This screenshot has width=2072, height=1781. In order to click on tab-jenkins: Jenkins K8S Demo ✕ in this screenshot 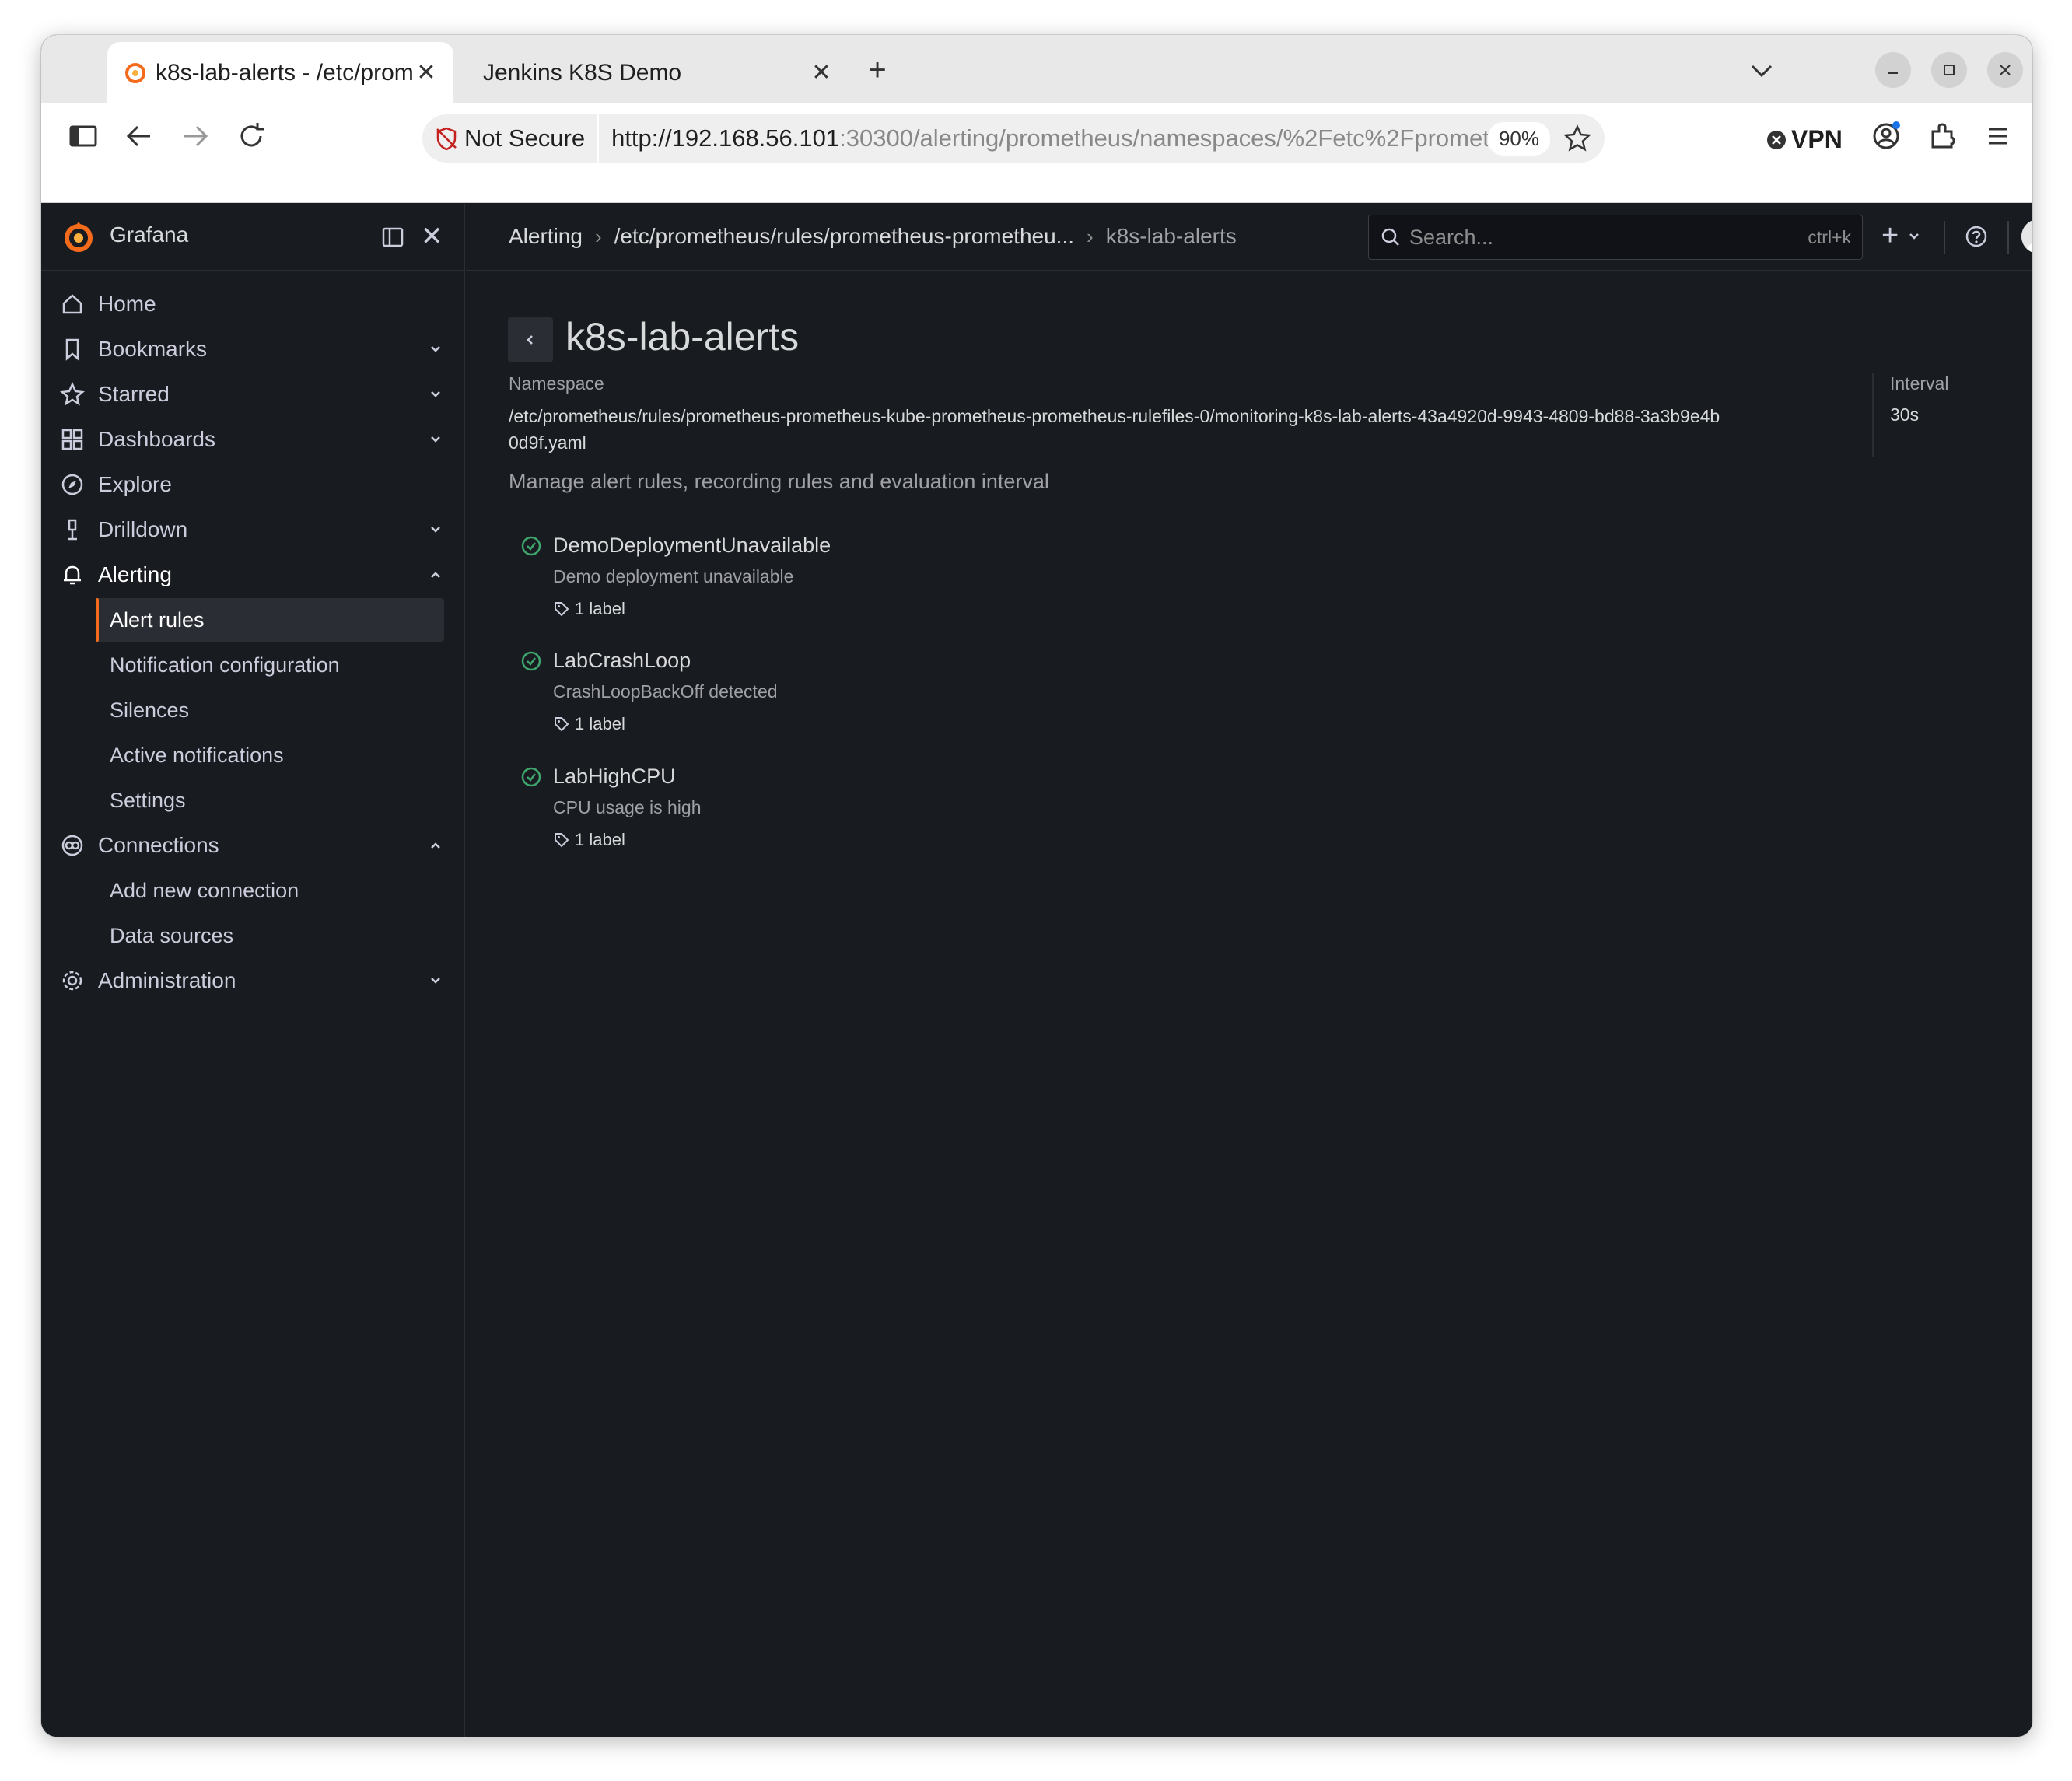, I will do `click(658, 72)`.